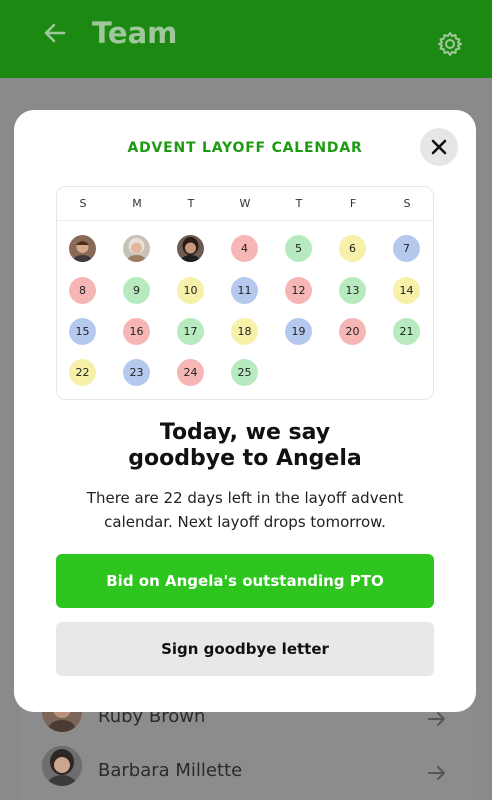  What do you see at coordinates (82, 372) in the screenshot?
I see `calendar-day: 22` at bounding box center [82, 372].